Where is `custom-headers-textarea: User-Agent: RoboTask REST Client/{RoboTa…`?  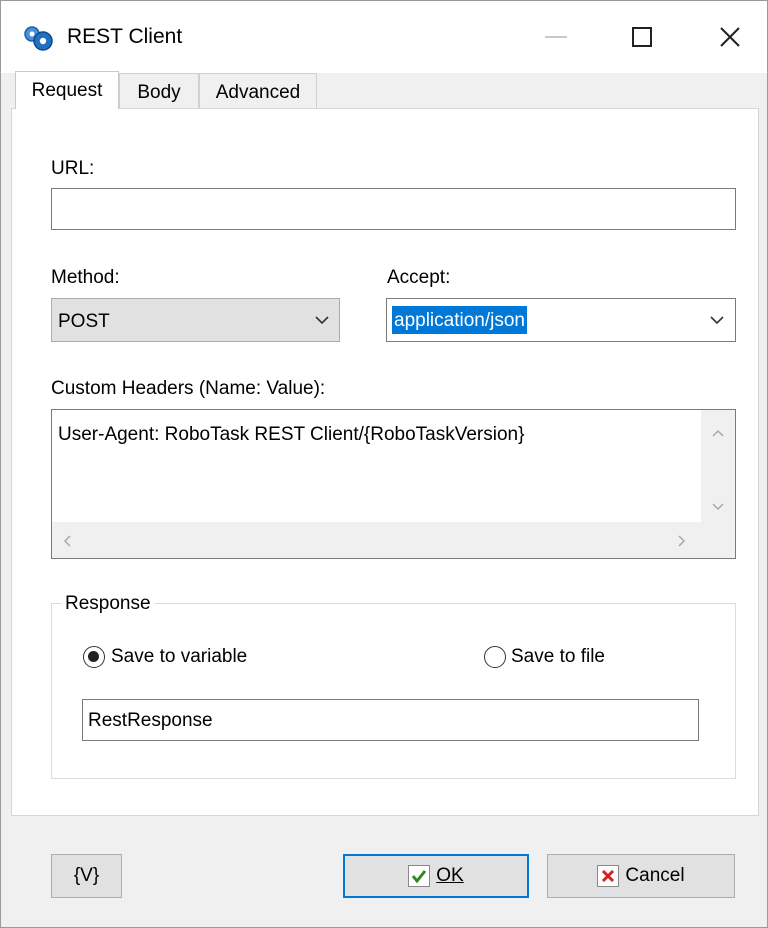 custom-headers-textarea: User-Agent: RoboTask REST Client/{RoboTa… is located at coordinates (393, 484).